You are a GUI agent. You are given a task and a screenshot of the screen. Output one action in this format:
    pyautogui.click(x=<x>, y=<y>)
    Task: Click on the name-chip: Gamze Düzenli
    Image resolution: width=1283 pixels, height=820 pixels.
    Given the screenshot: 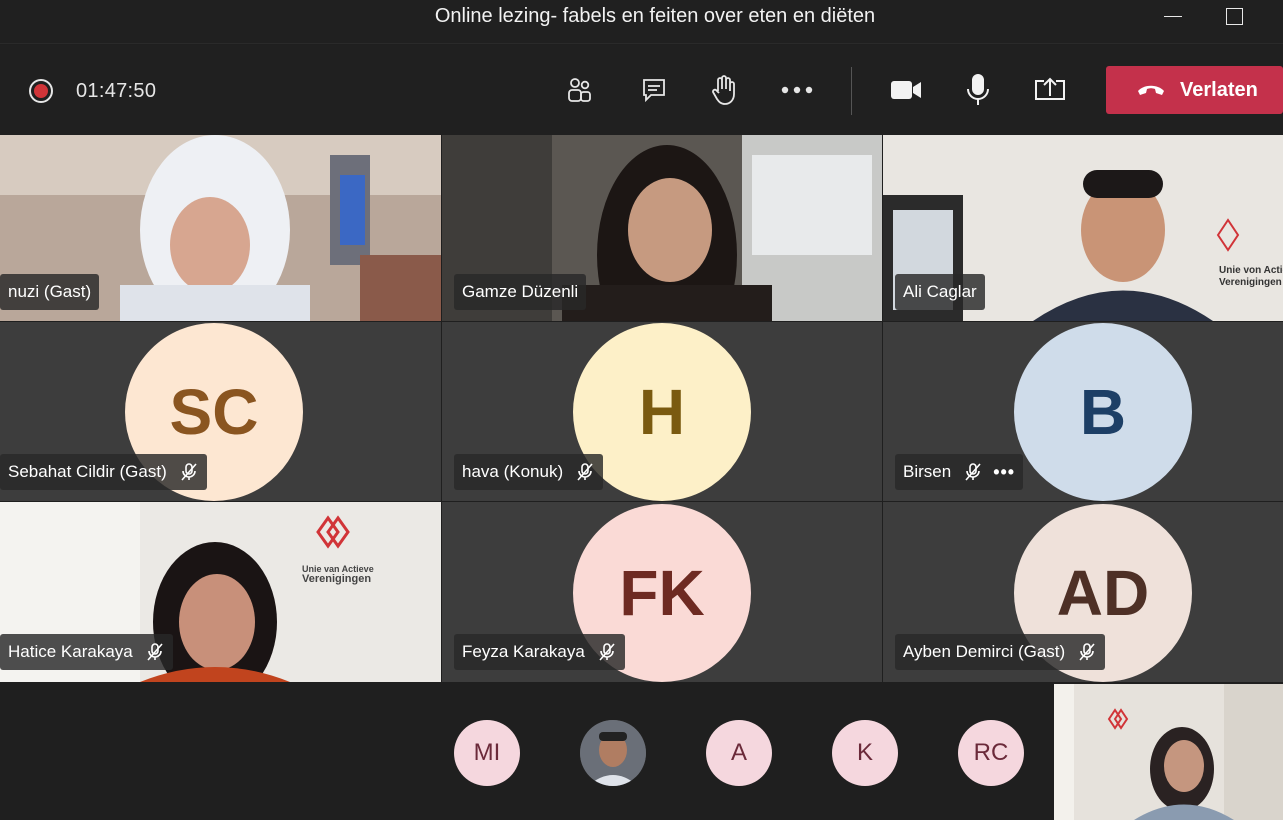 What is the action you would take?
    pyautogui.click(x=520, y=292)
    